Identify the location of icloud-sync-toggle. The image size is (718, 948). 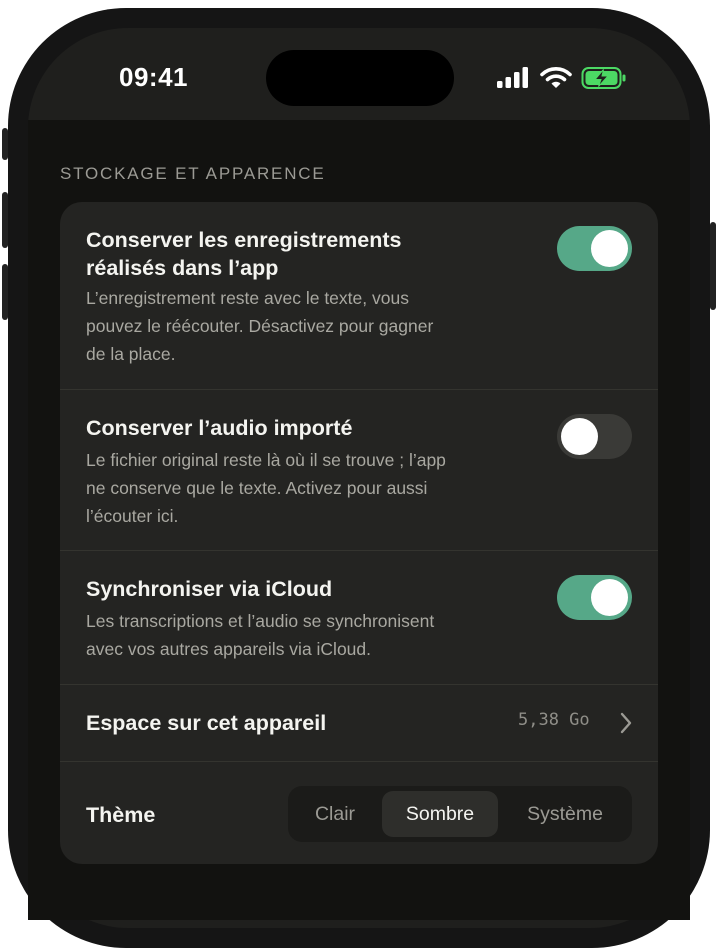
(594, 597).